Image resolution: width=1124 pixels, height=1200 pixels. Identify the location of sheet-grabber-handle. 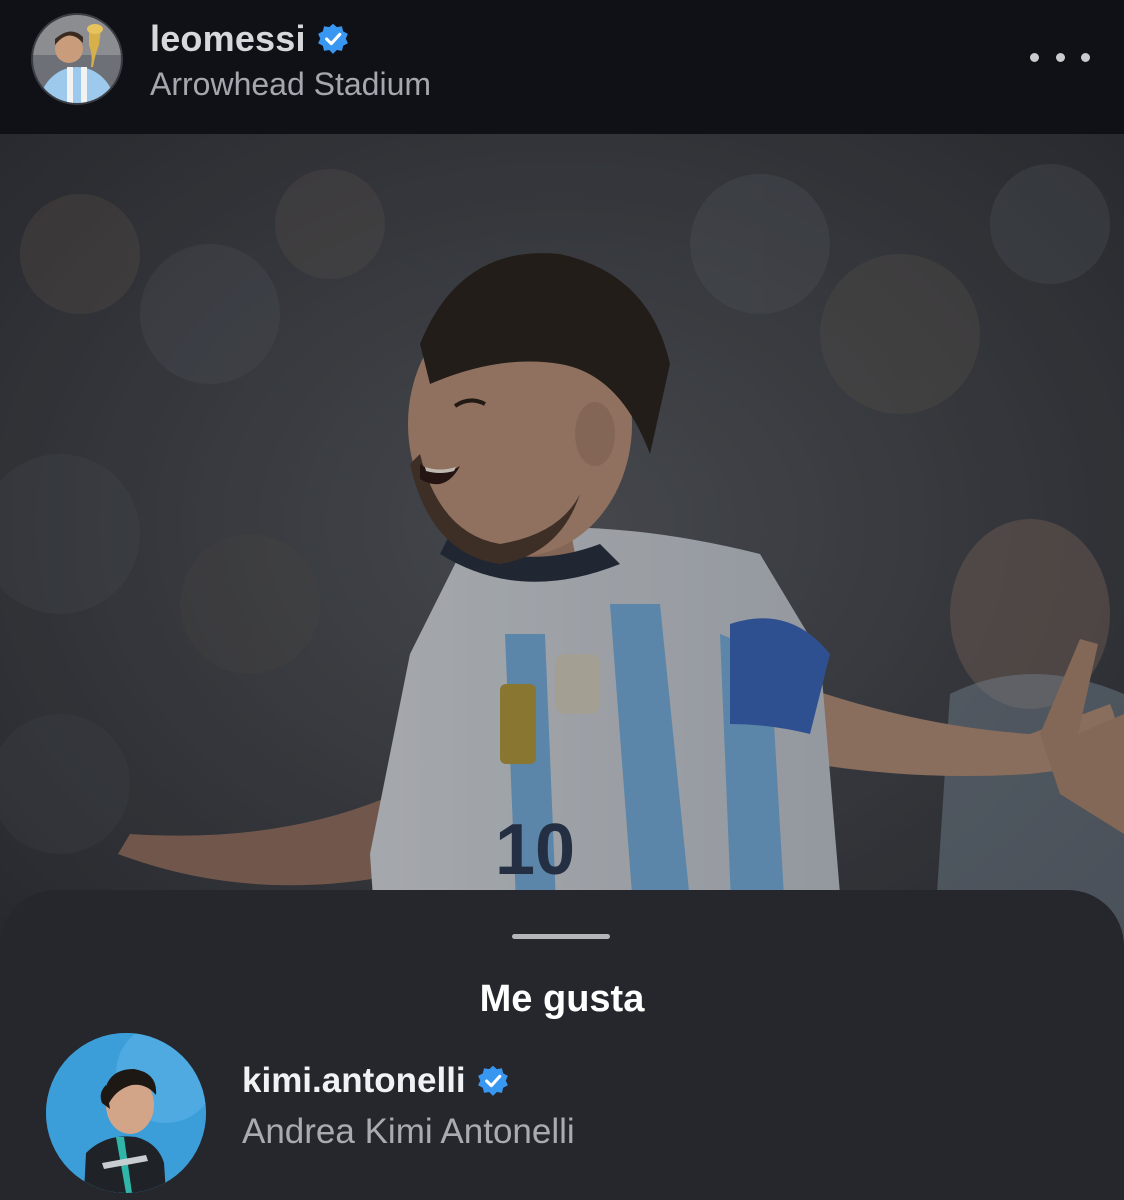
(561, 936).